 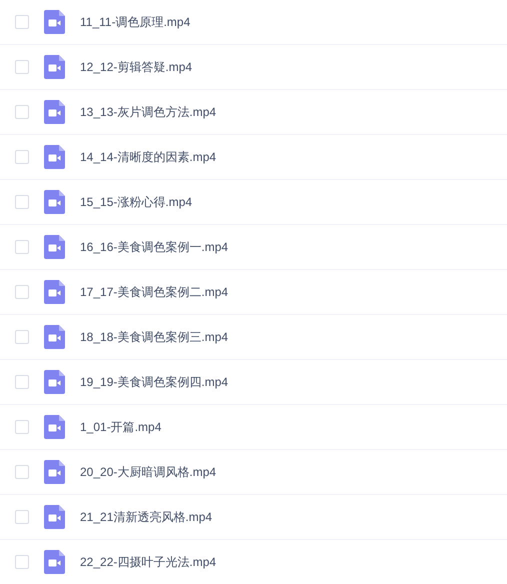 I want to click on file-name: 20_20-大厨暗调风格.mp4, so click(x=148, y=472).